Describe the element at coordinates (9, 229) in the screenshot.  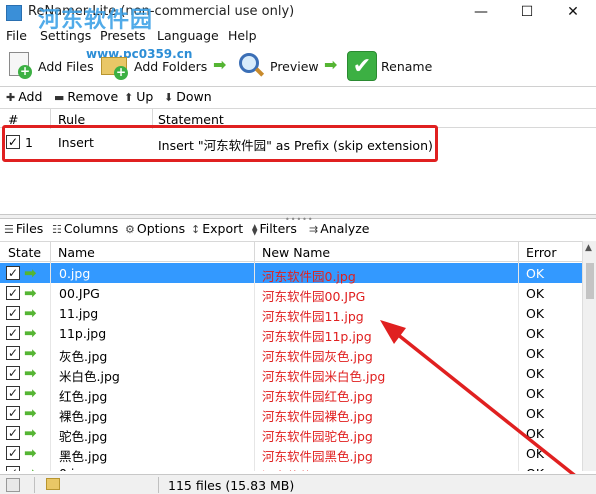
I see `files-icon: ☰` at that location.